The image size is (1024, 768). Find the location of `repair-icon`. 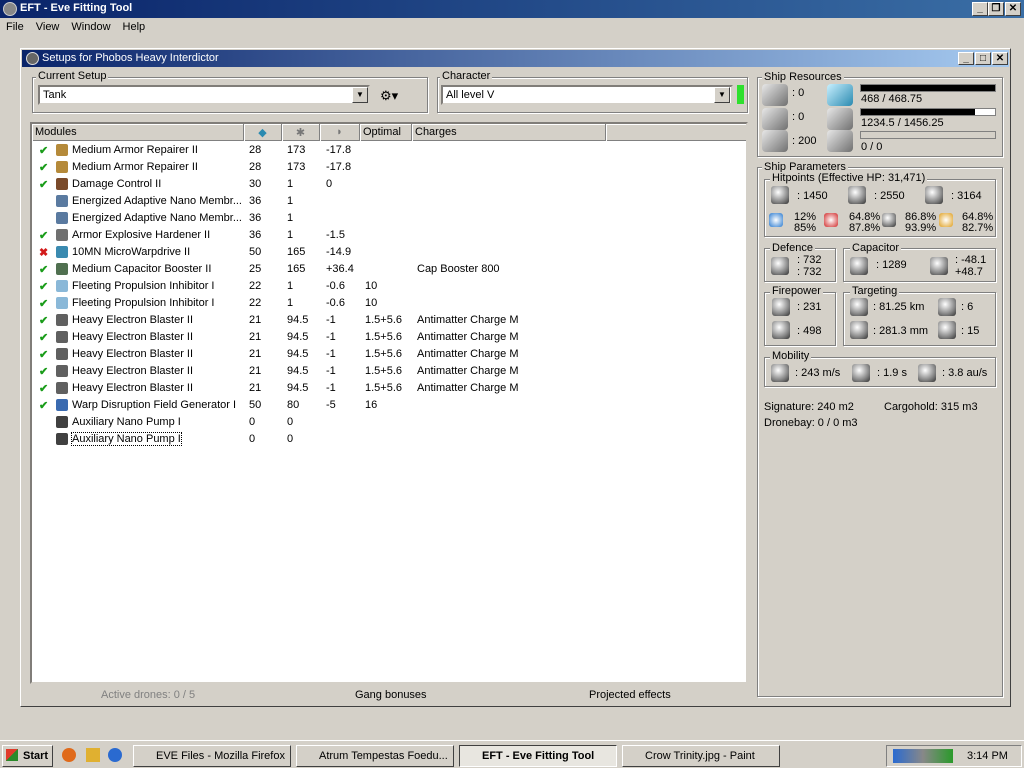

repair-icon is located at coordinates (780, 266).